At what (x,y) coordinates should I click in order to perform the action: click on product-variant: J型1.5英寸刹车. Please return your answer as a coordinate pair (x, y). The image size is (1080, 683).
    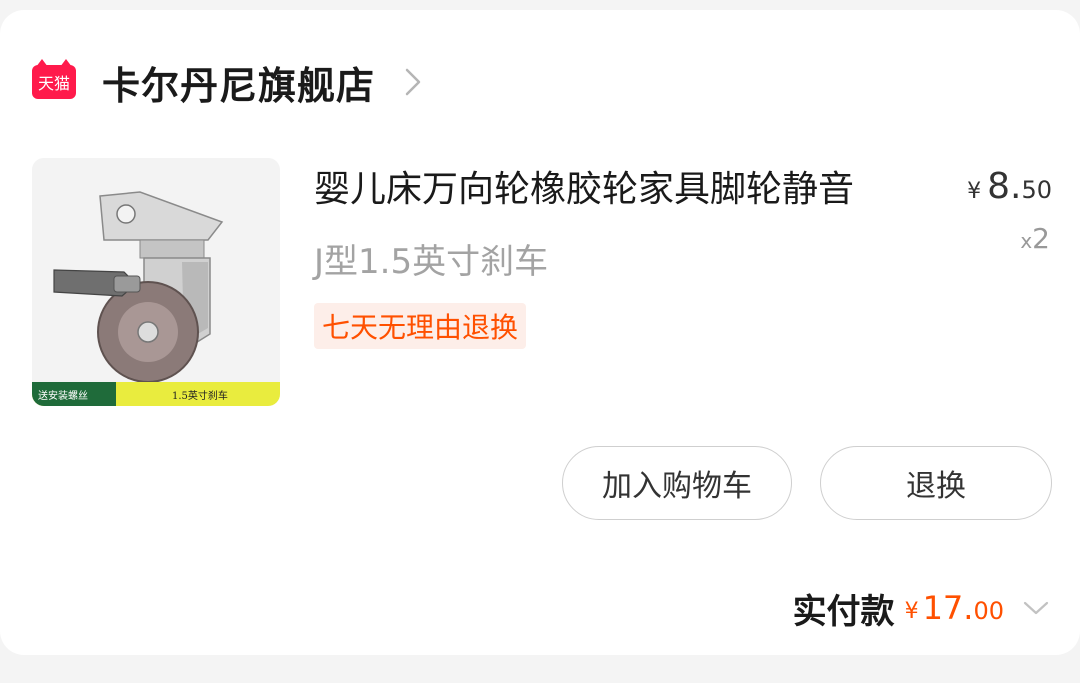
    Looking at the image, I should click on (431, 262).